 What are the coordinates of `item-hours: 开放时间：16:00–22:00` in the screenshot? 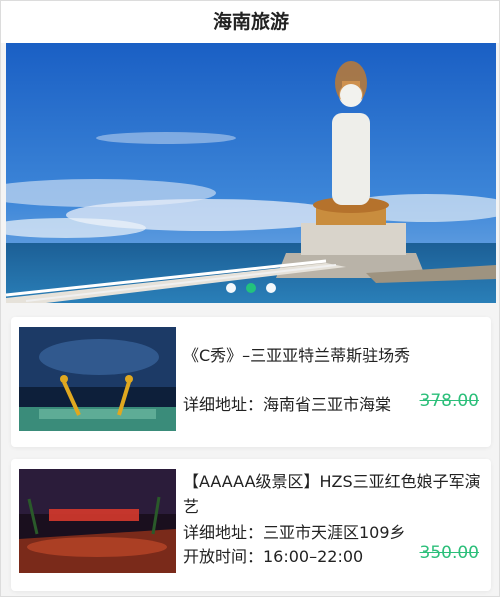 It's located at (273, 556).